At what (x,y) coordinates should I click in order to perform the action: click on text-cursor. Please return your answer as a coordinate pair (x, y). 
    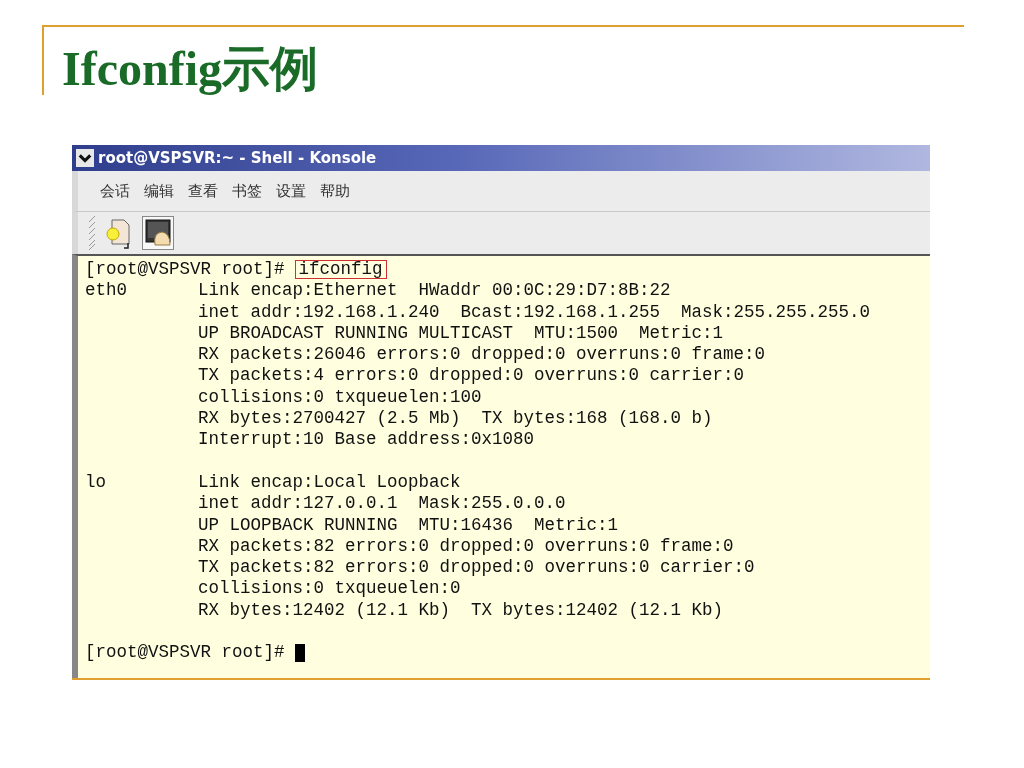
    Looking at the image, I should click on (299, 653).